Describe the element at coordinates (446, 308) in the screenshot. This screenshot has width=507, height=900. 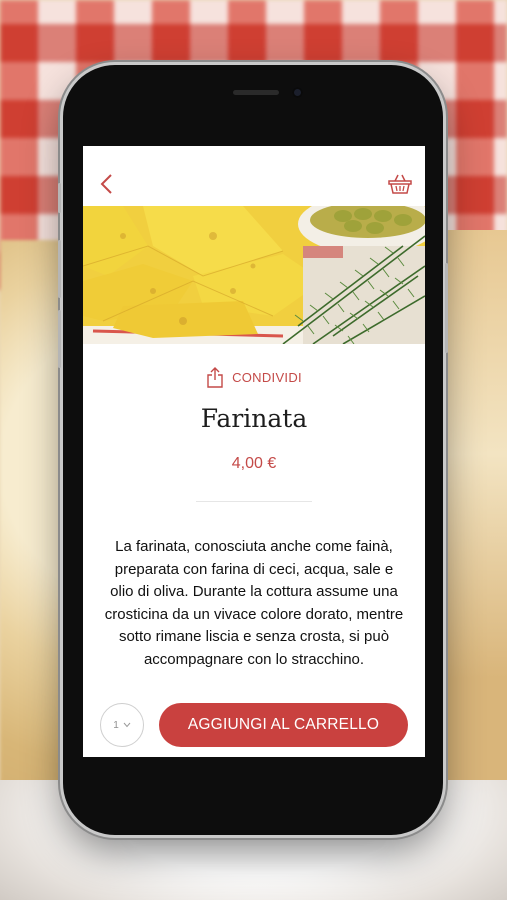
I see `power-button` at that location.